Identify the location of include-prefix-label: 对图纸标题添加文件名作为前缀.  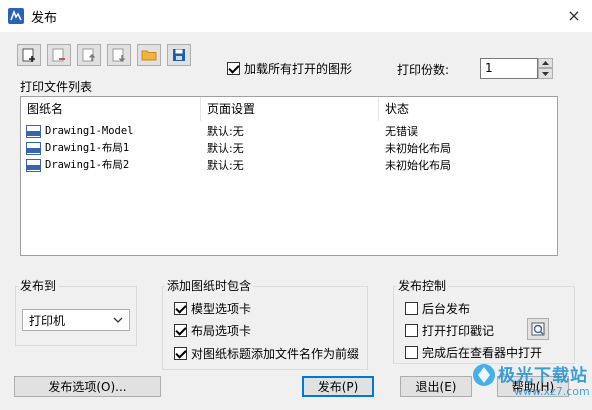
(275, 354).